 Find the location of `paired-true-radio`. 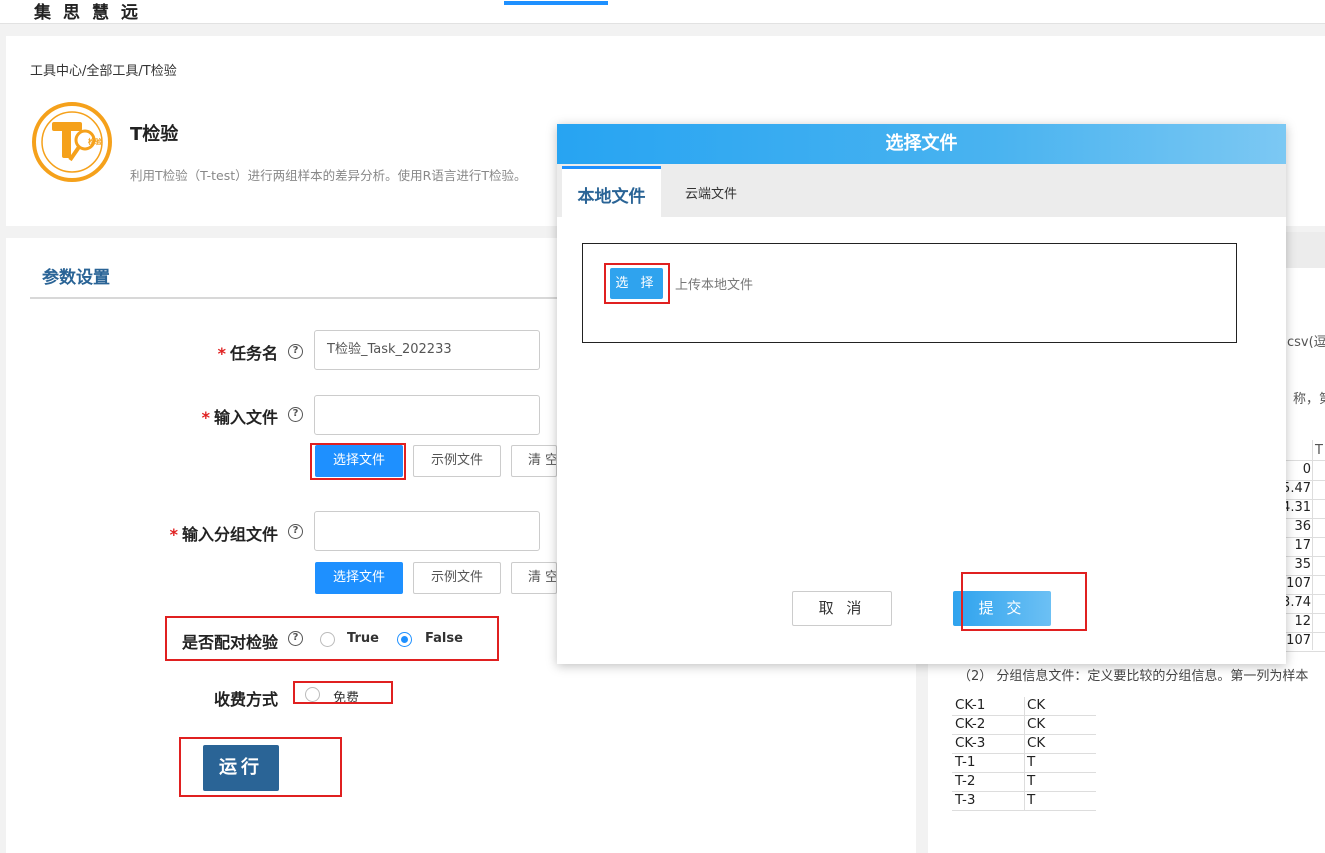

paired-true-radio is located at coordinates (327, 639).